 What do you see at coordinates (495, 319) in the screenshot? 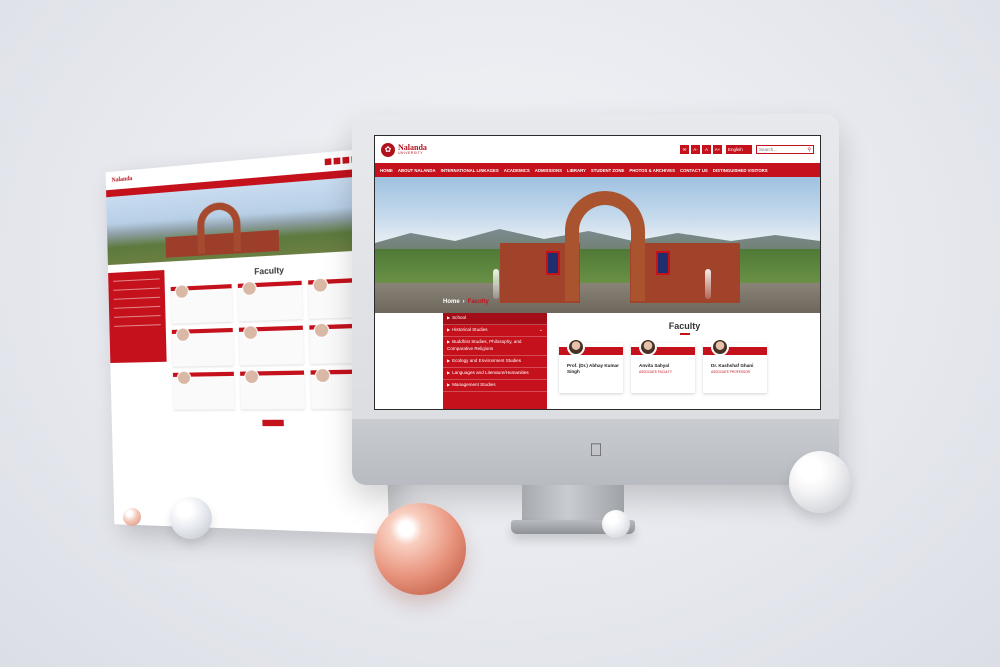
I see `sidebar-item-school: ▶ School` at bounding box center [495, 319].